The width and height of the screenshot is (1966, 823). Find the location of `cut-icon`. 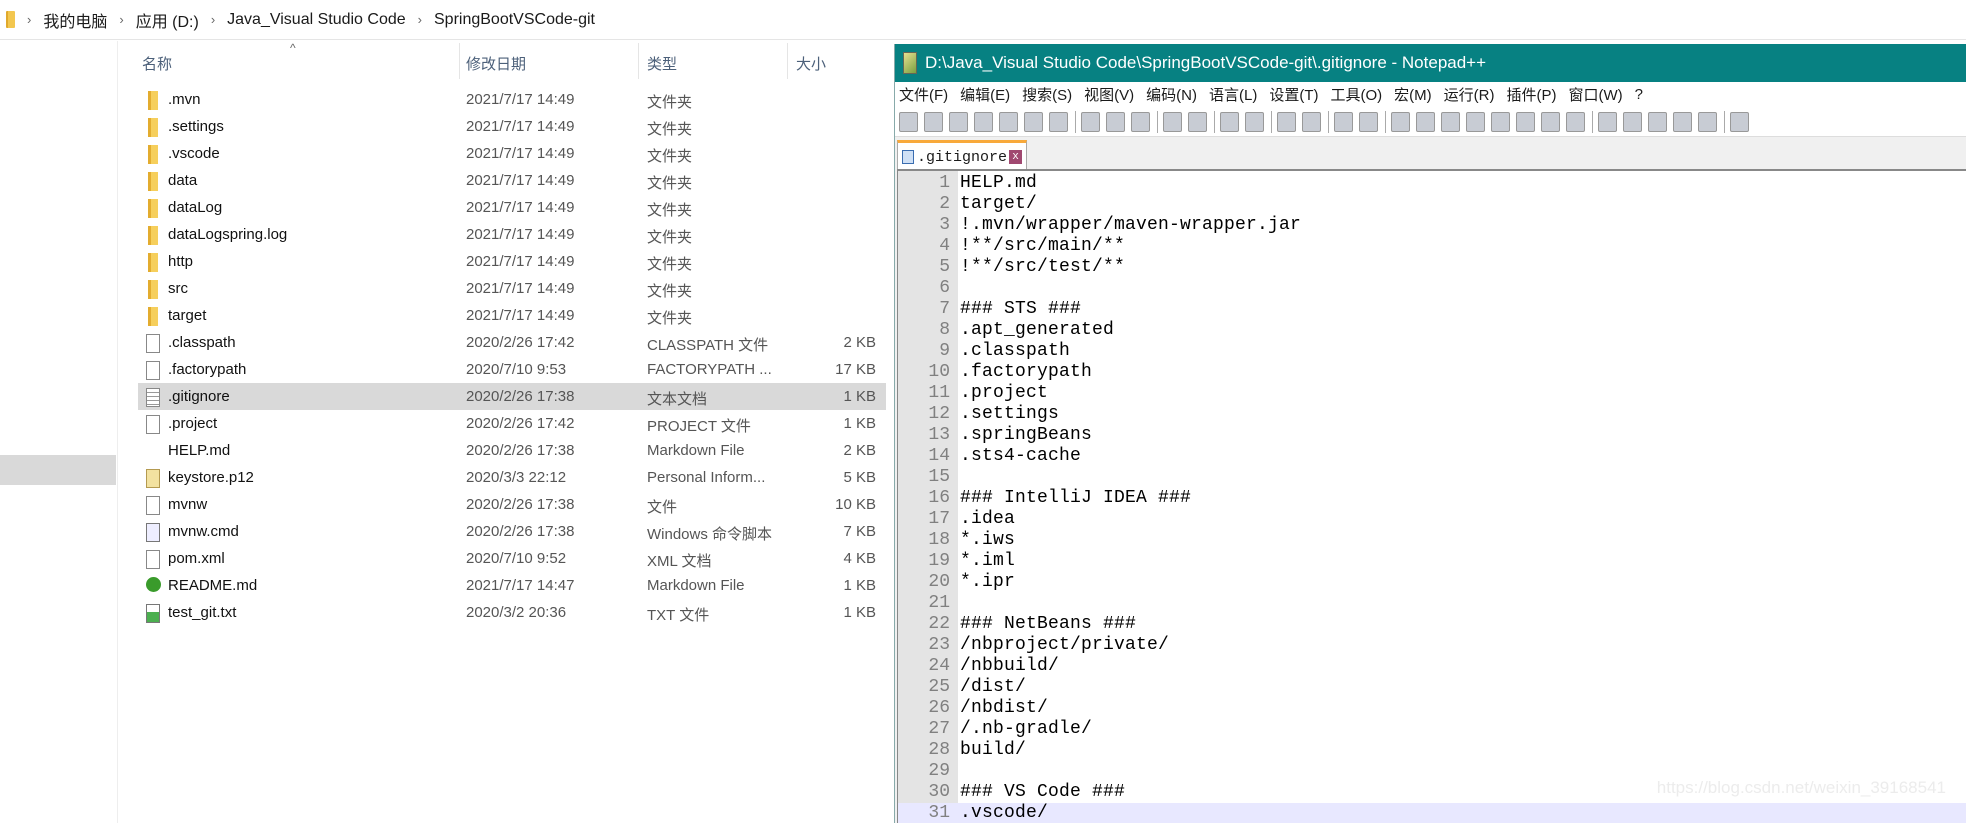

cut-icon is located at coordinates (1090, 121).